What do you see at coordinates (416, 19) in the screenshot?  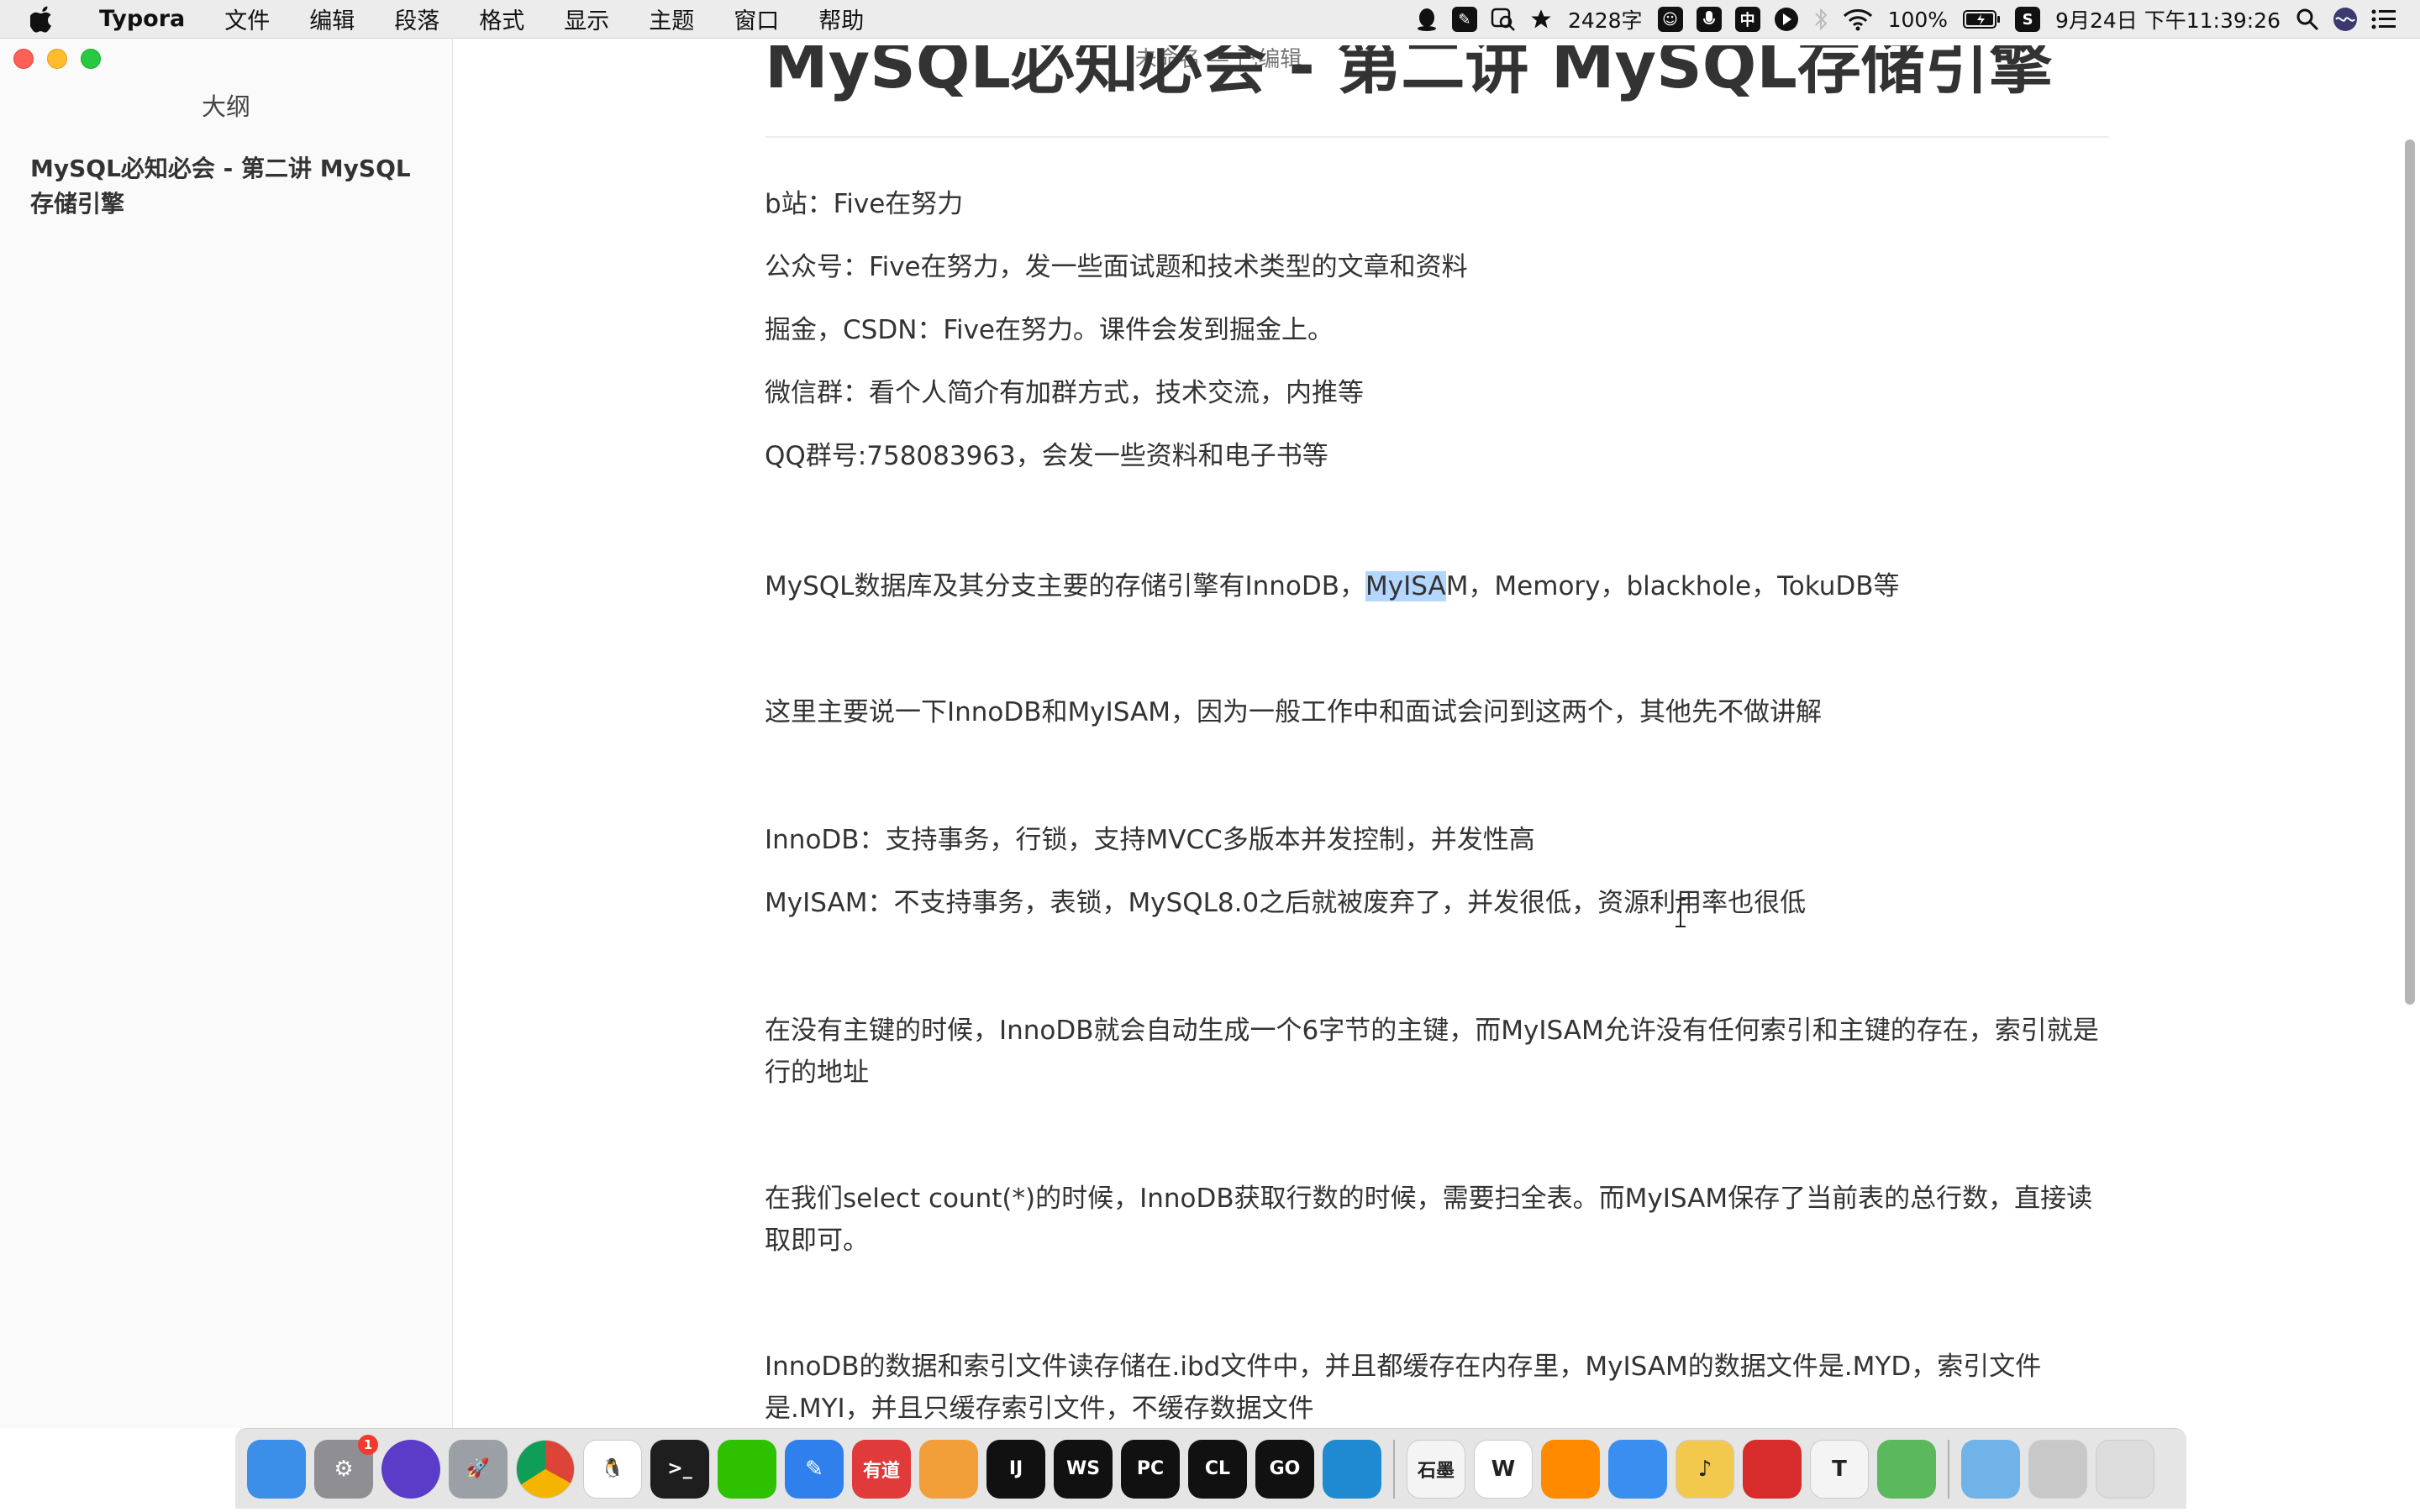 I see `menu-paragraph: 段落` at bounding box center [416, 19].